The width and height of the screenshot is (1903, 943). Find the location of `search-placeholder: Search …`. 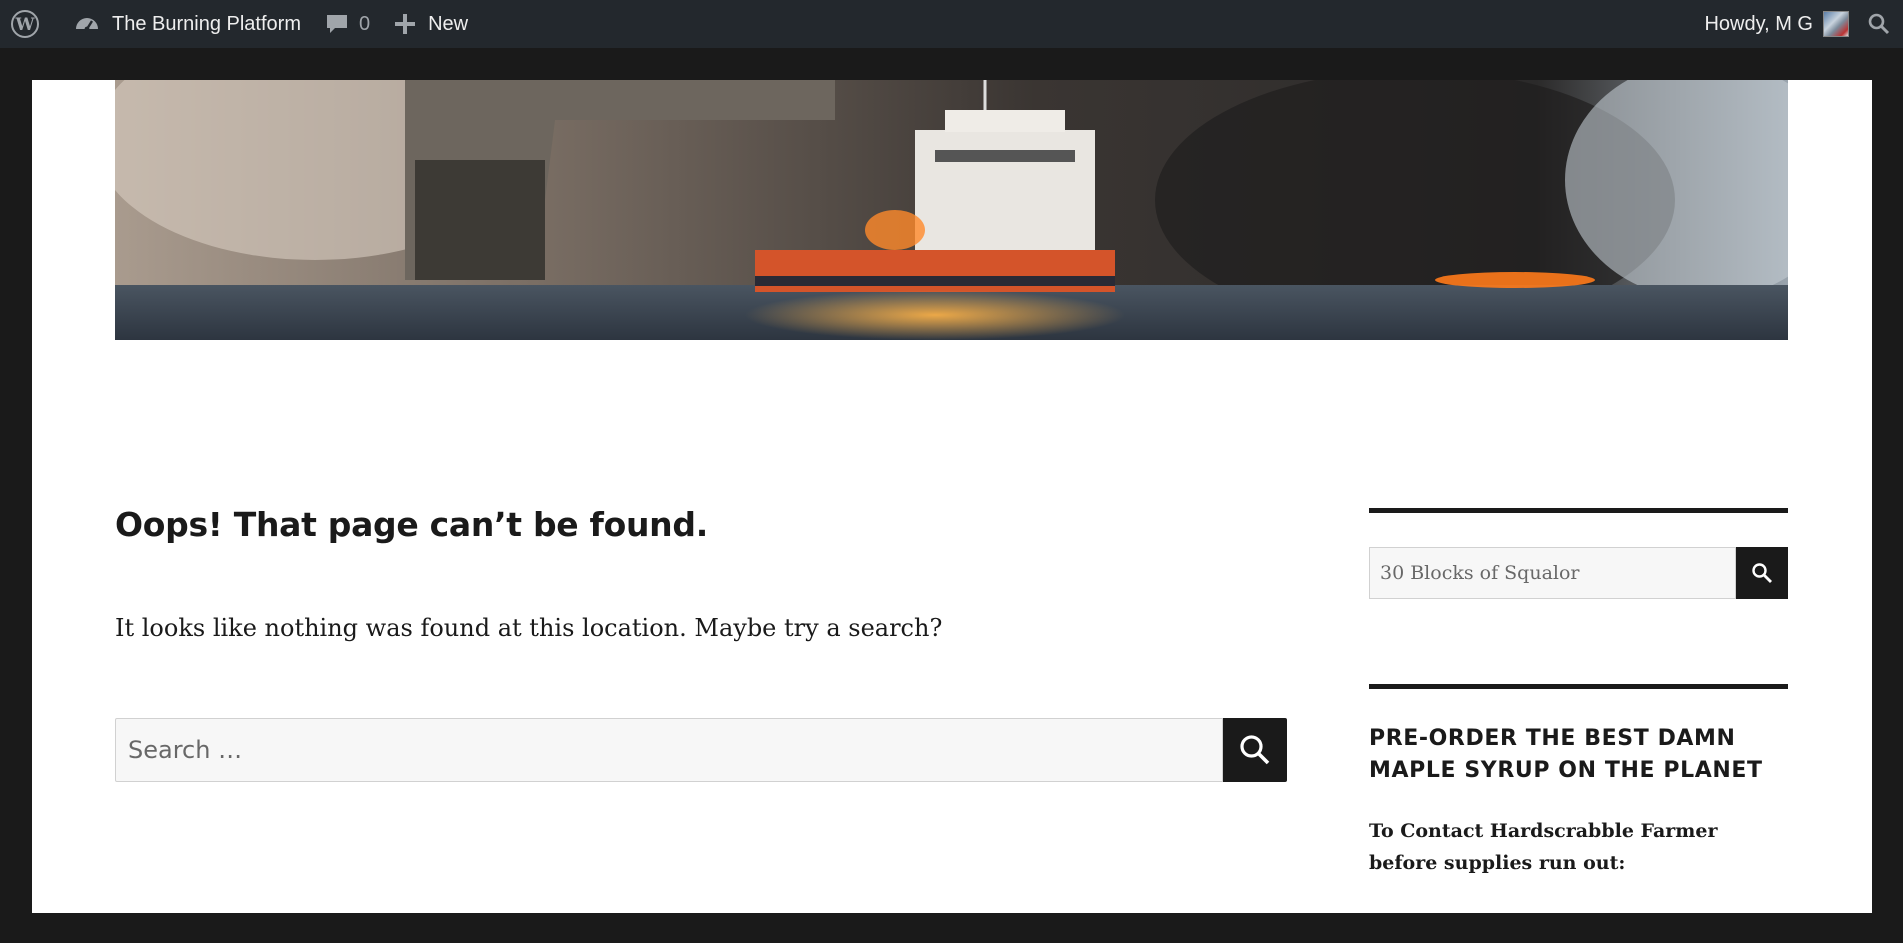

search-placeholder: Search … is located at coordinates (185, 750).